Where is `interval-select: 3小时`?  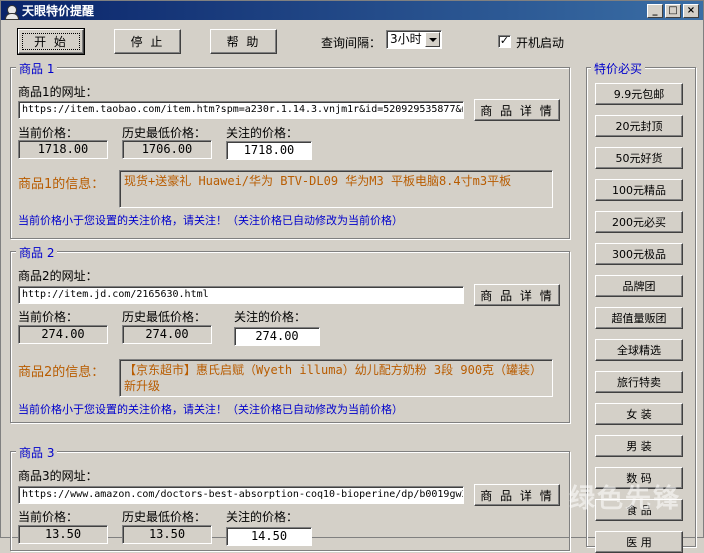
interval-select: 3小时 is located at coordinates (414, 39).